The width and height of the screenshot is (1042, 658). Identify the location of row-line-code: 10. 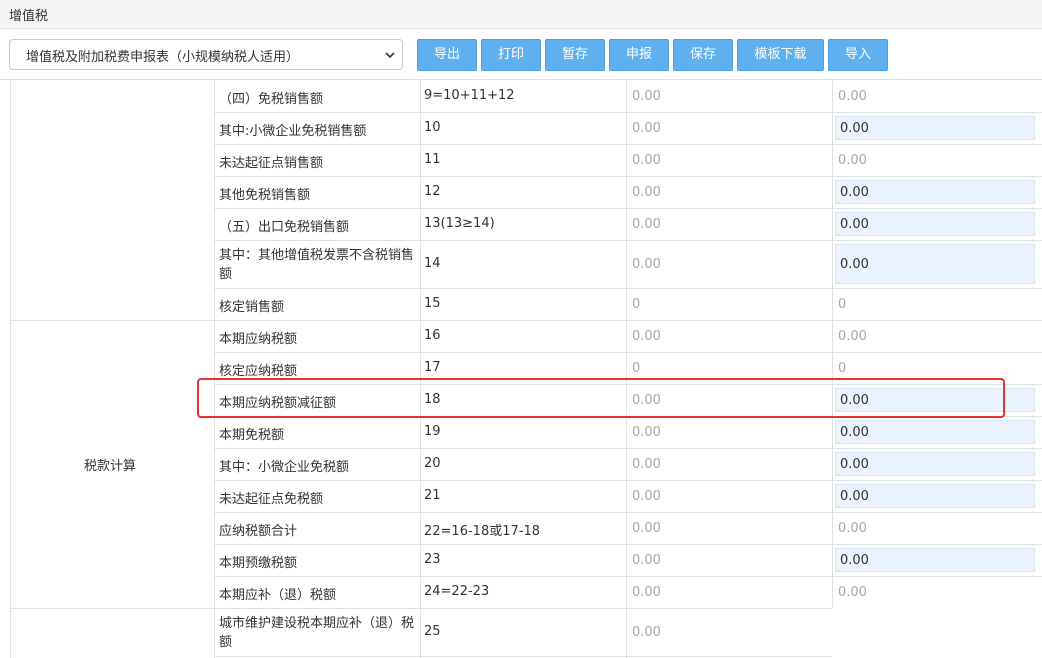
(432, 127).